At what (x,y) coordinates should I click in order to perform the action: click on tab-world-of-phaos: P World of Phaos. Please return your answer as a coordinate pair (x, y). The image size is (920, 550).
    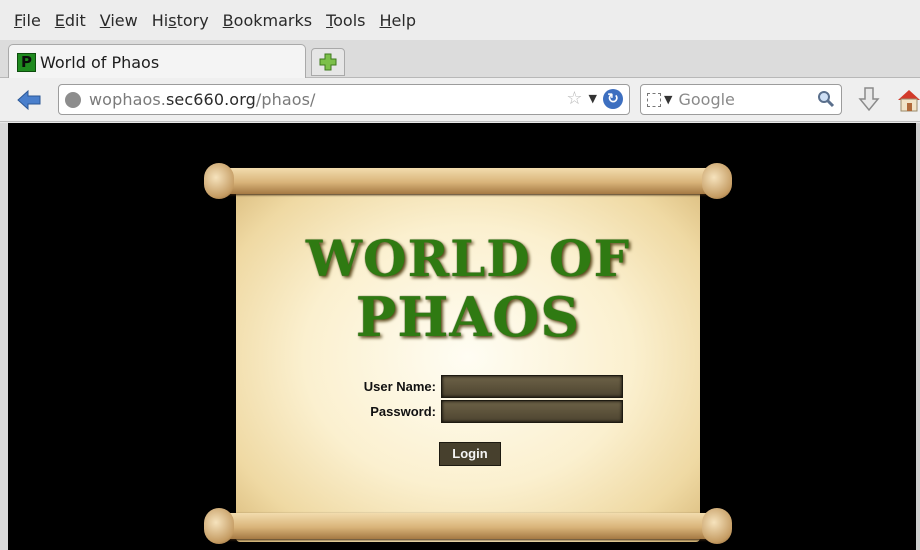
    Looking at the image, I should click on (157, 61).